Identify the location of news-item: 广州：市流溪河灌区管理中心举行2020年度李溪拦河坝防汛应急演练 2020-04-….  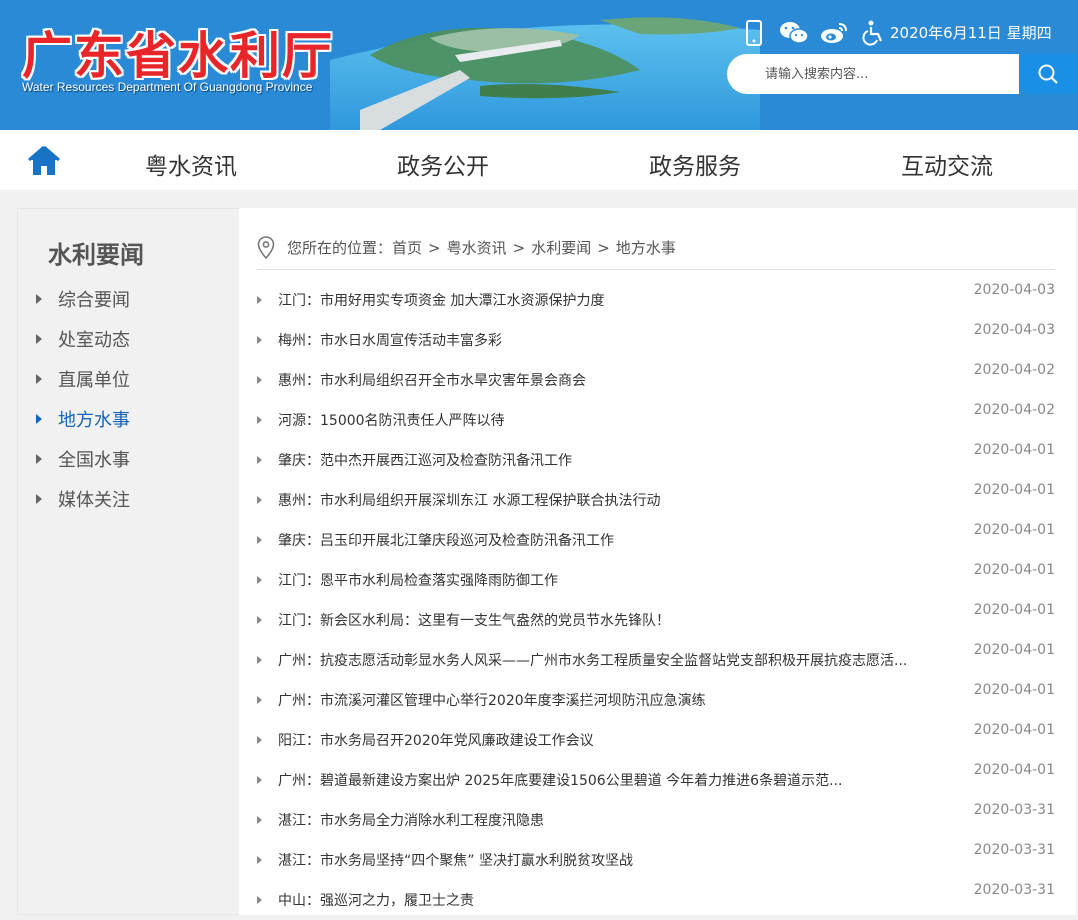
(656, 700).